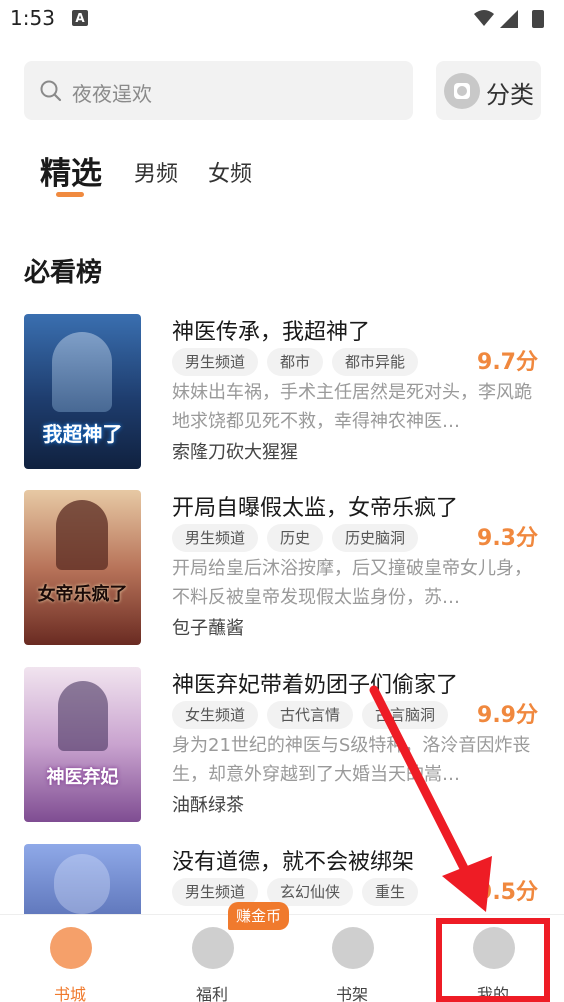 This screenshot has width=564, height=1002. What do you see at coordinates (484, 18) in the screenshot?
I see `wifi-icon` at bounding box center [484, 18].